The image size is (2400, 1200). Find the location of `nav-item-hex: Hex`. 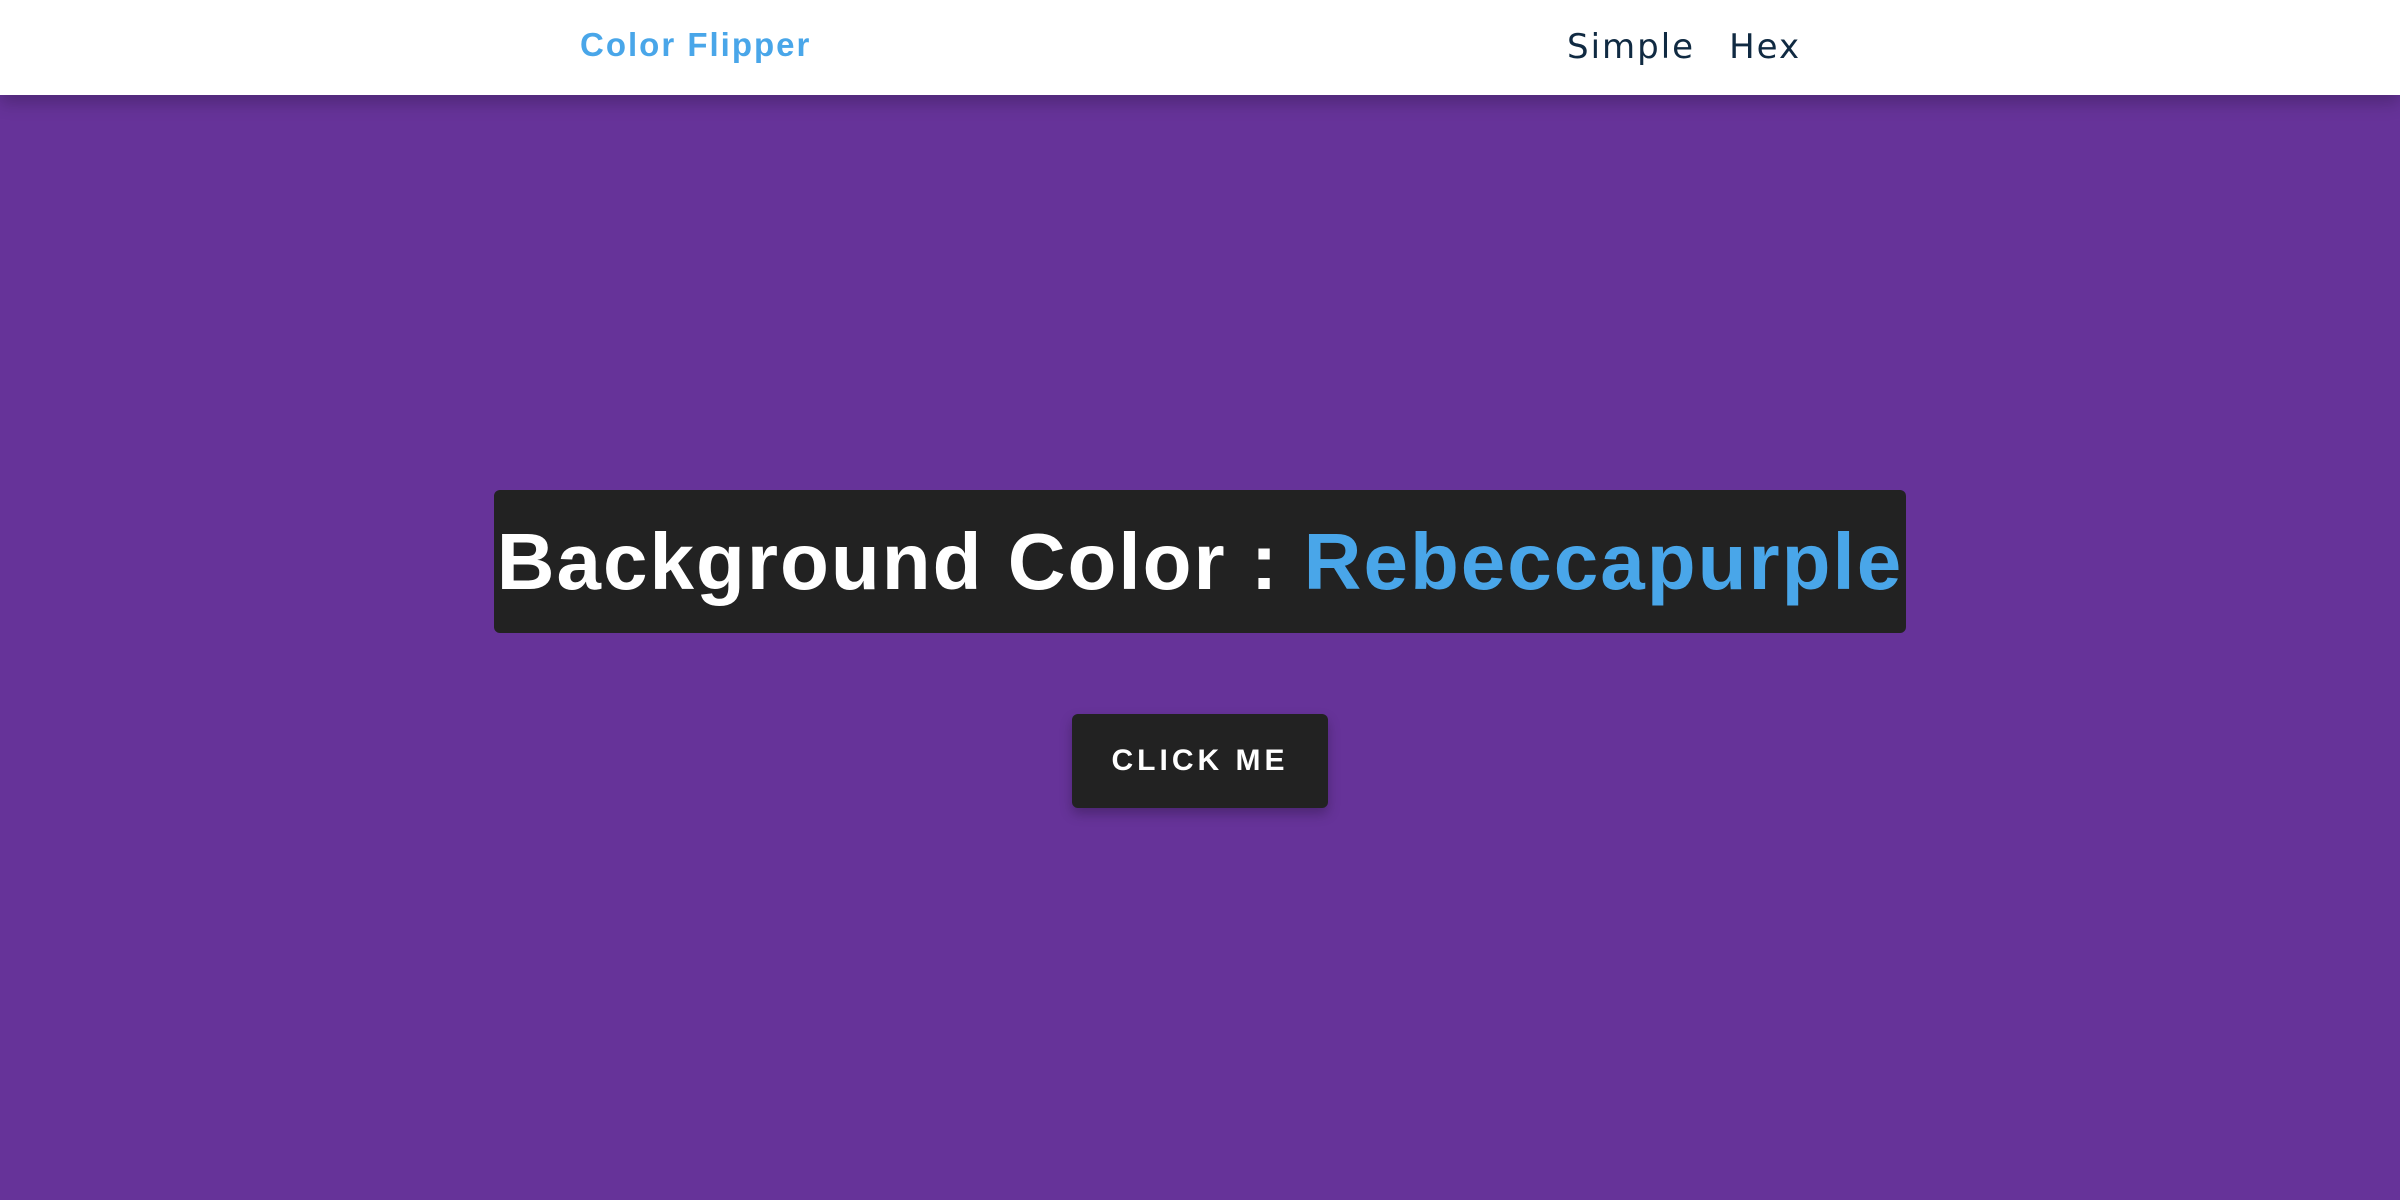

nav-item-hex: Hex is located at coordinates (1765, 47).